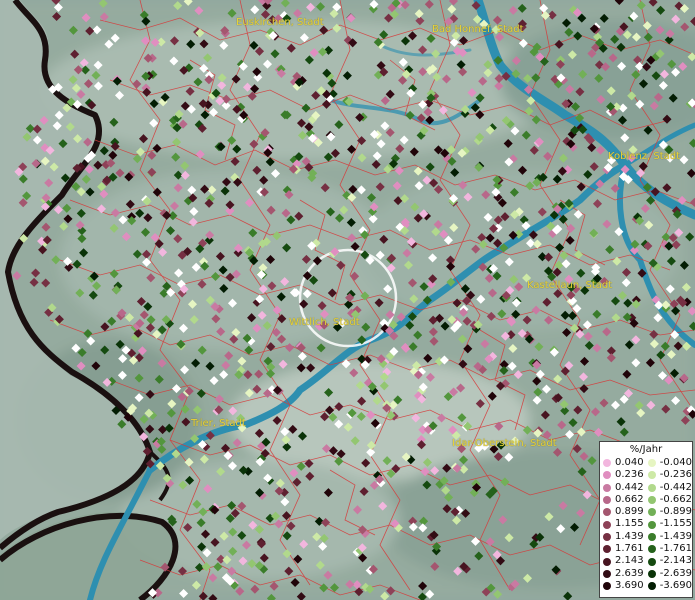  What do you see at coordinates (668, 574) in the screenshot?
I see `legend-entry-negative: -2.639` at bounding box center [668, 574].